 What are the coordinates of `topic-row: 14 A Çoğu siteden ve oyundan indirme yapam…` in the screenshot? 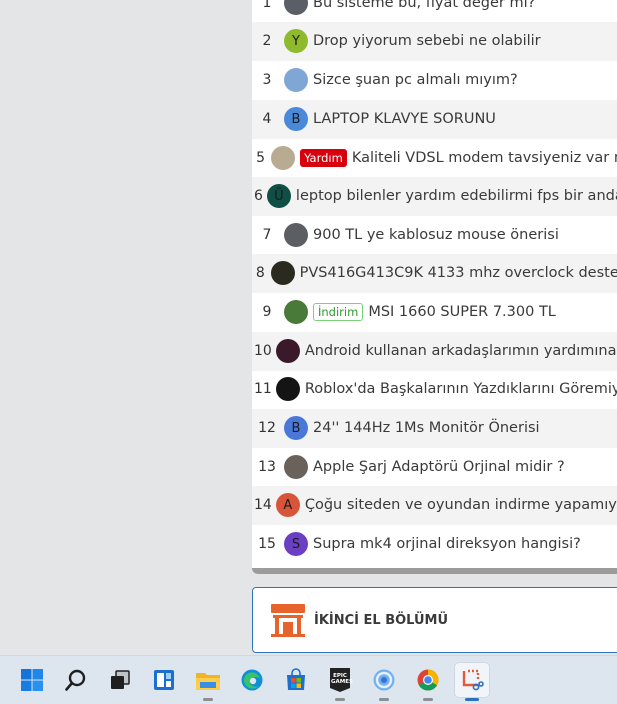 It's located at (434, 505).